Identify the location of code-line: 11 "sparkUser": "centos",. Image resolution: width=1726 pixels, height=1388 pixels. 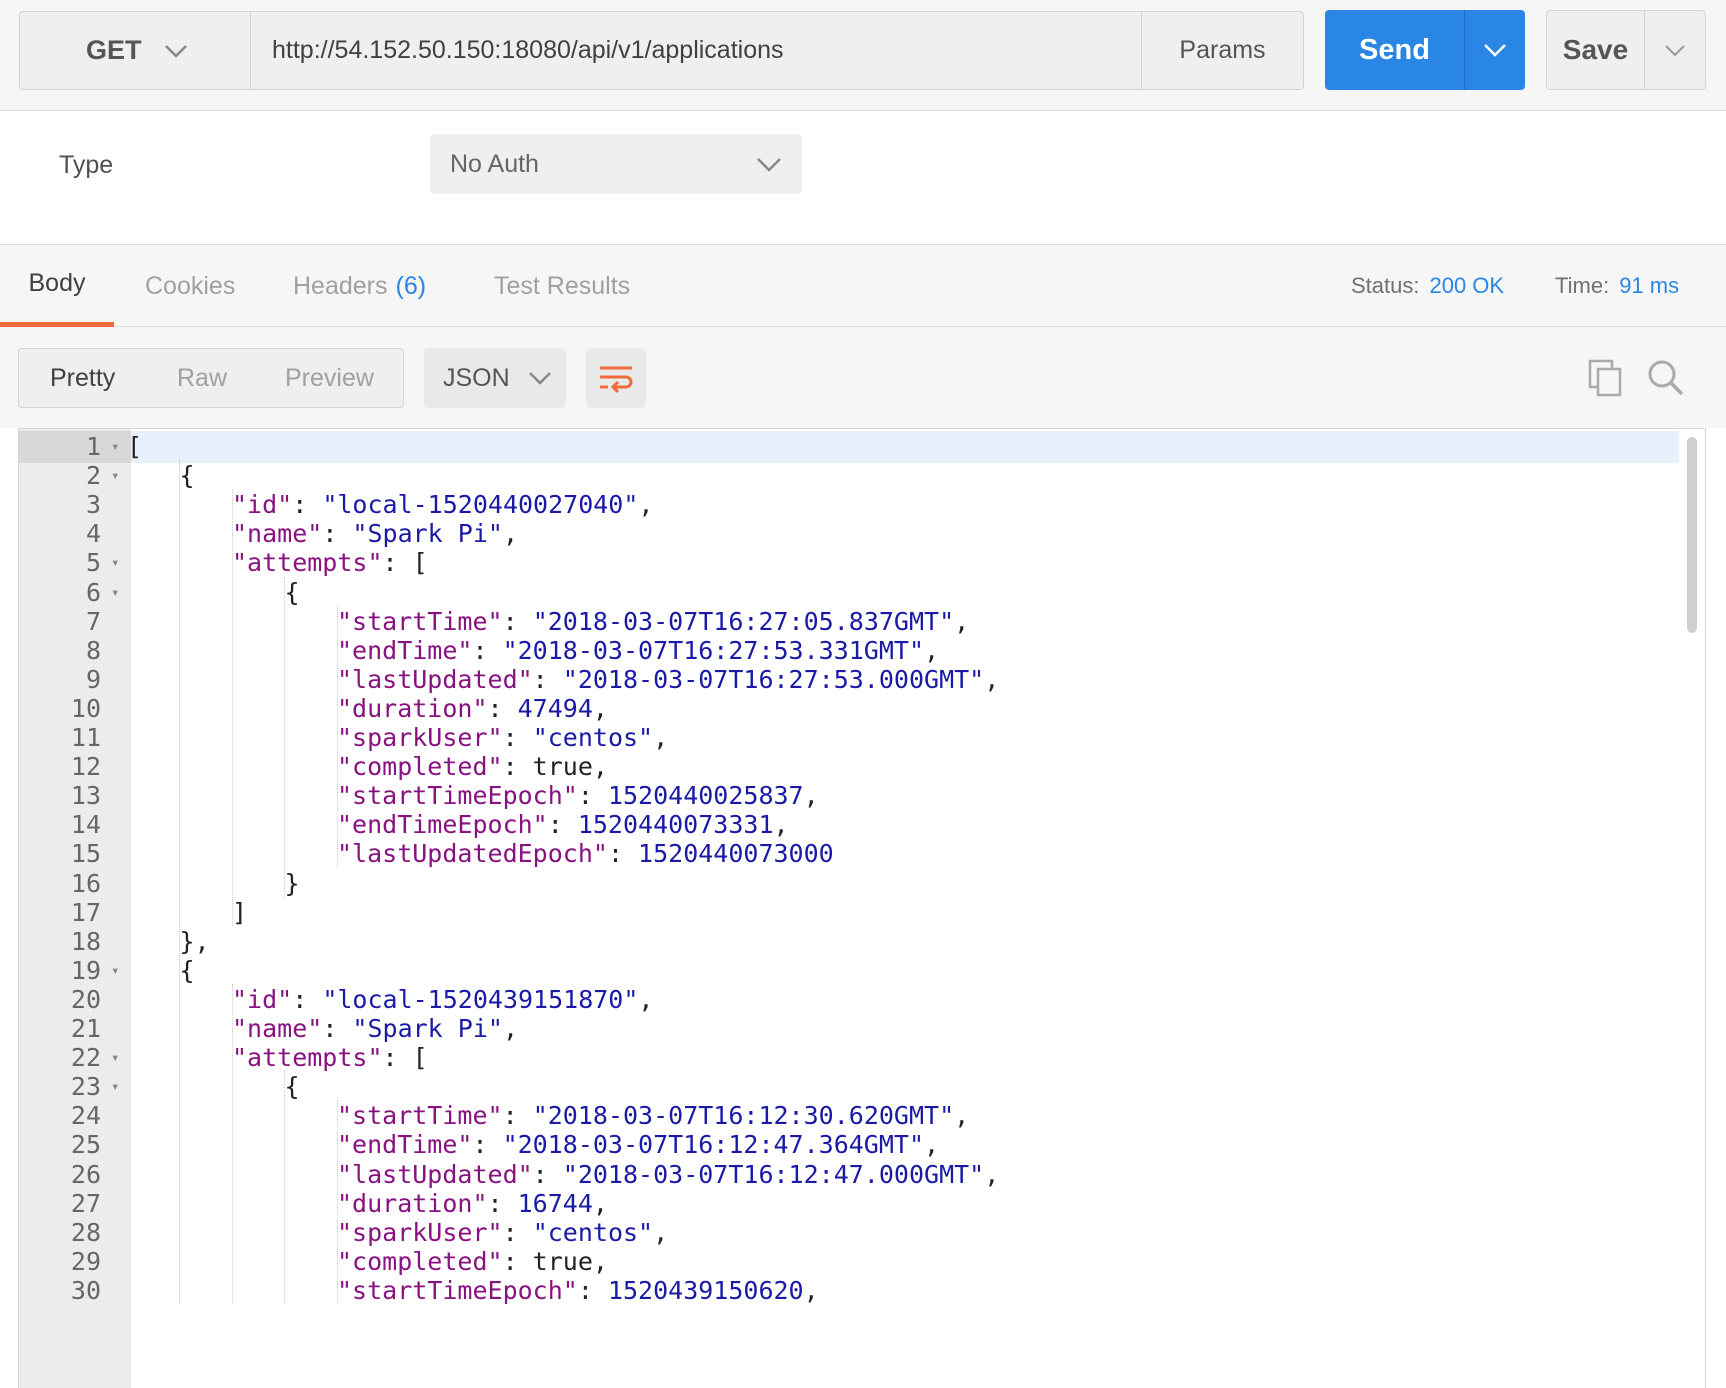
(849, 738).